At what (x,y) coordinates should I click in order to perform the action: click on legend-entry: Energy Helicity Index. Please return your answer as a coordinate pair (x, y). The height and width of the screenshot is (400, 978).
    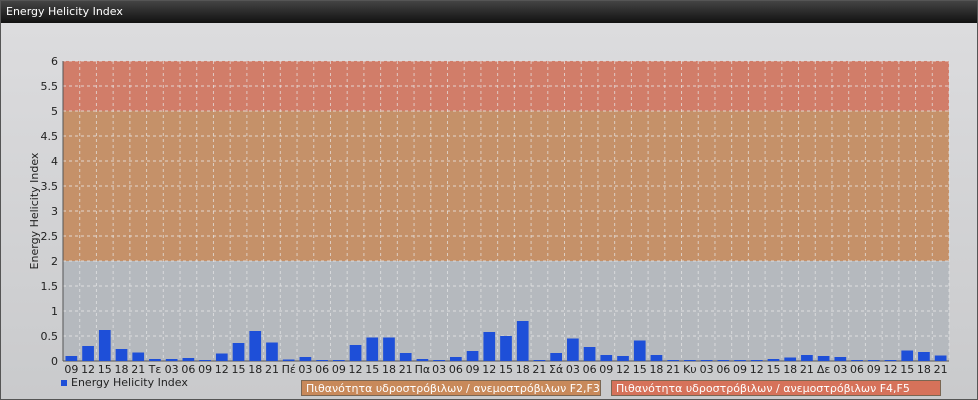
    Looking at the image, I should click on (124, 382).